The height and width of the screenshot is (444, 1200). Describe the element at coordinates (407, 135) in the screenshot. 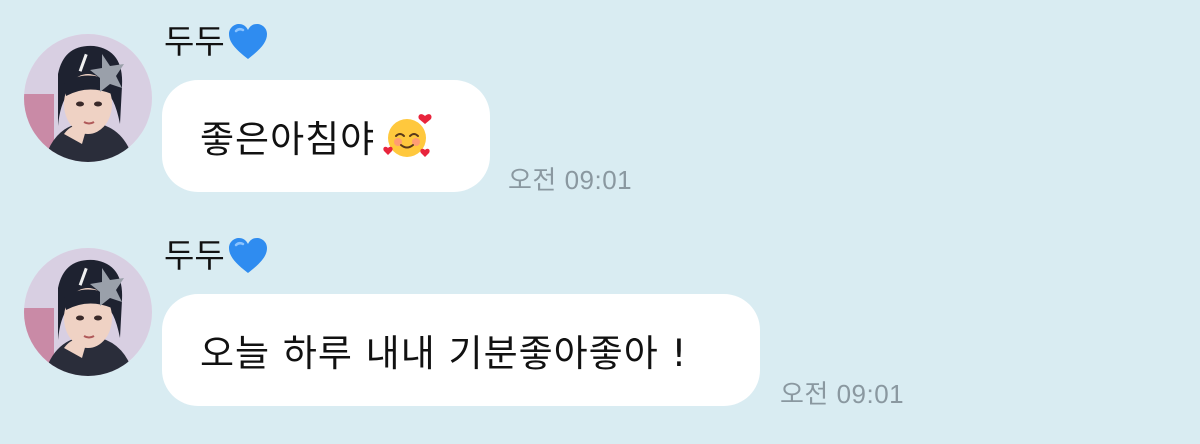

I see `smiling-face-with-hearts-icon` at that location.